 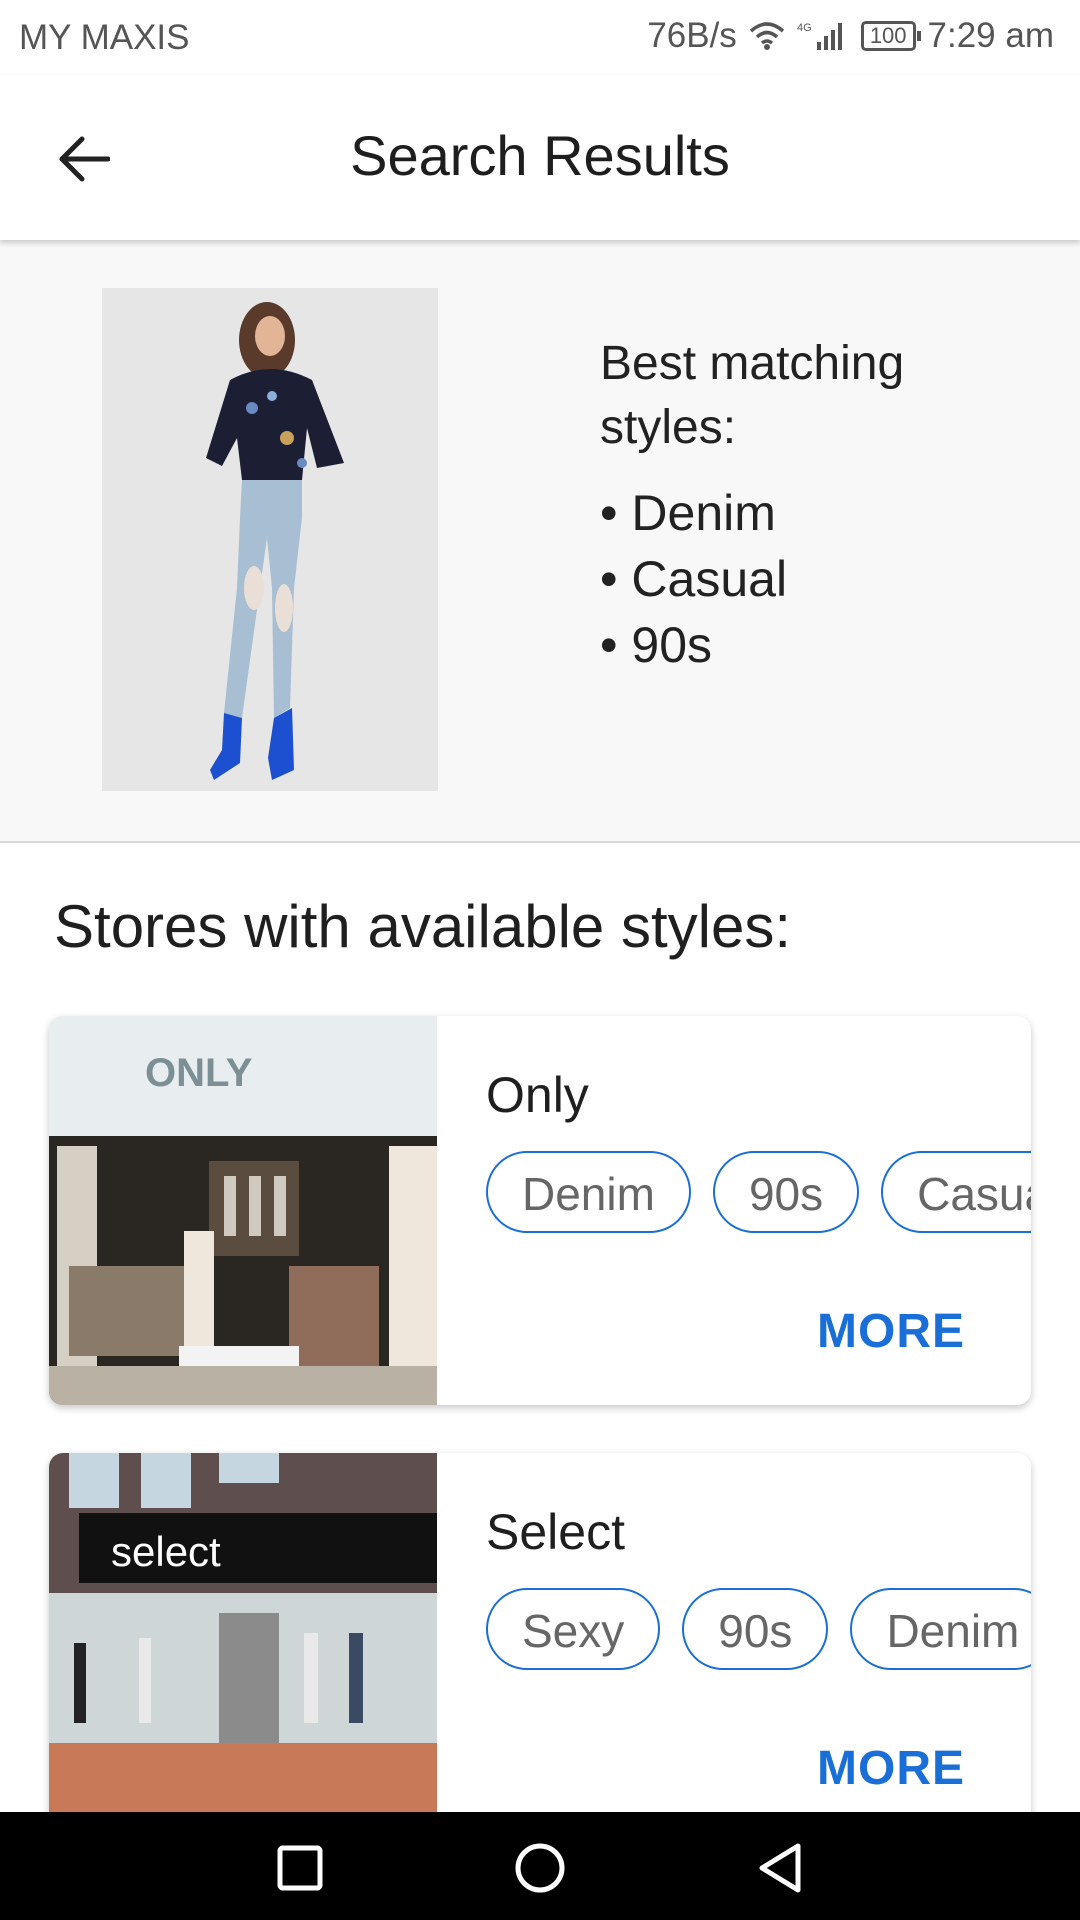 I want to click on battery-icon: 100, so click(x=890, y=36).